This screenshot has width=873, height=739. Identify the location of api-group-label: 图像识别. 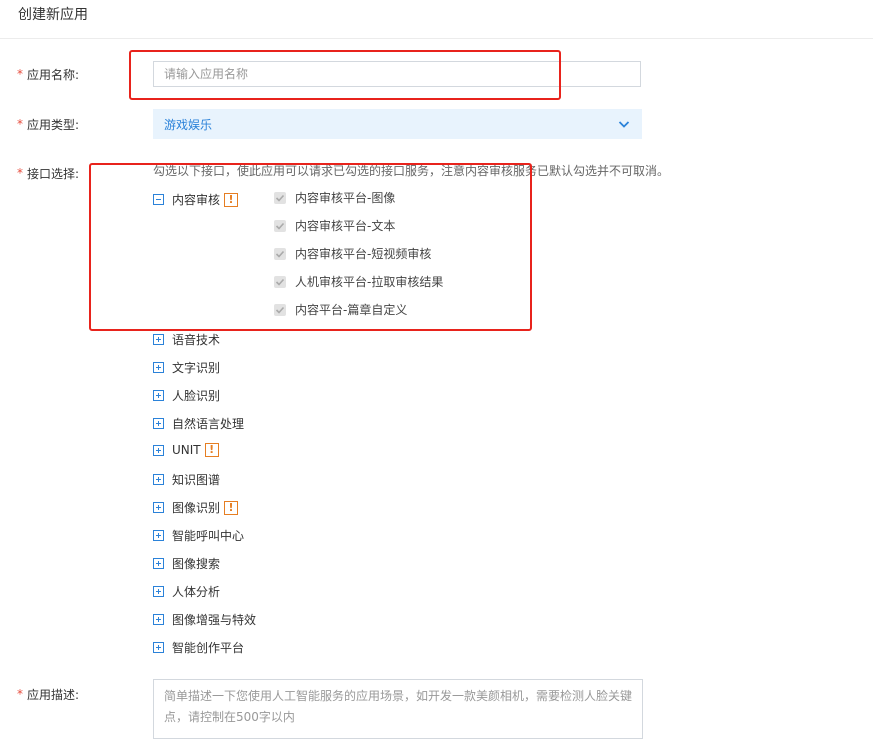
(196, 508).